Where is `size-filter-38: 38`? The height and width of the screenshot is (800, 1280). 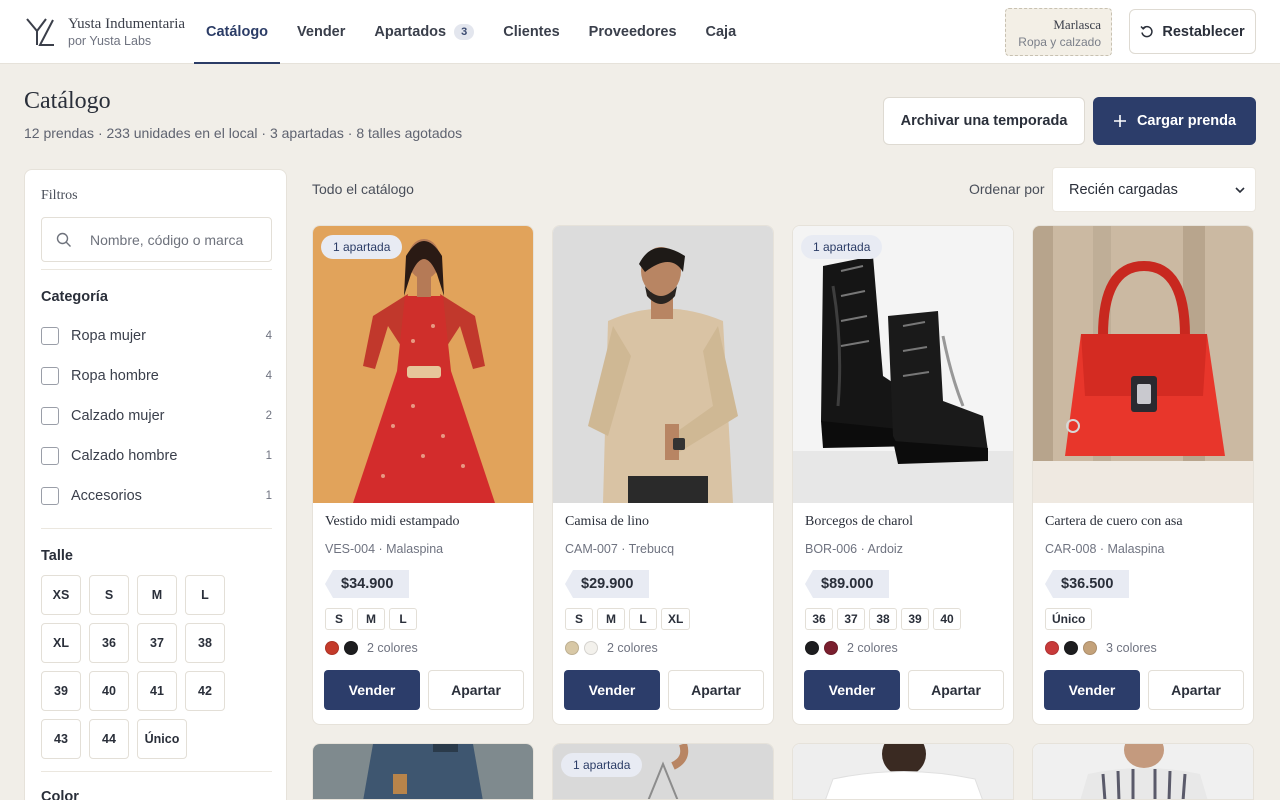 size-filter-38: 38 is located at coordinates (205, 643).